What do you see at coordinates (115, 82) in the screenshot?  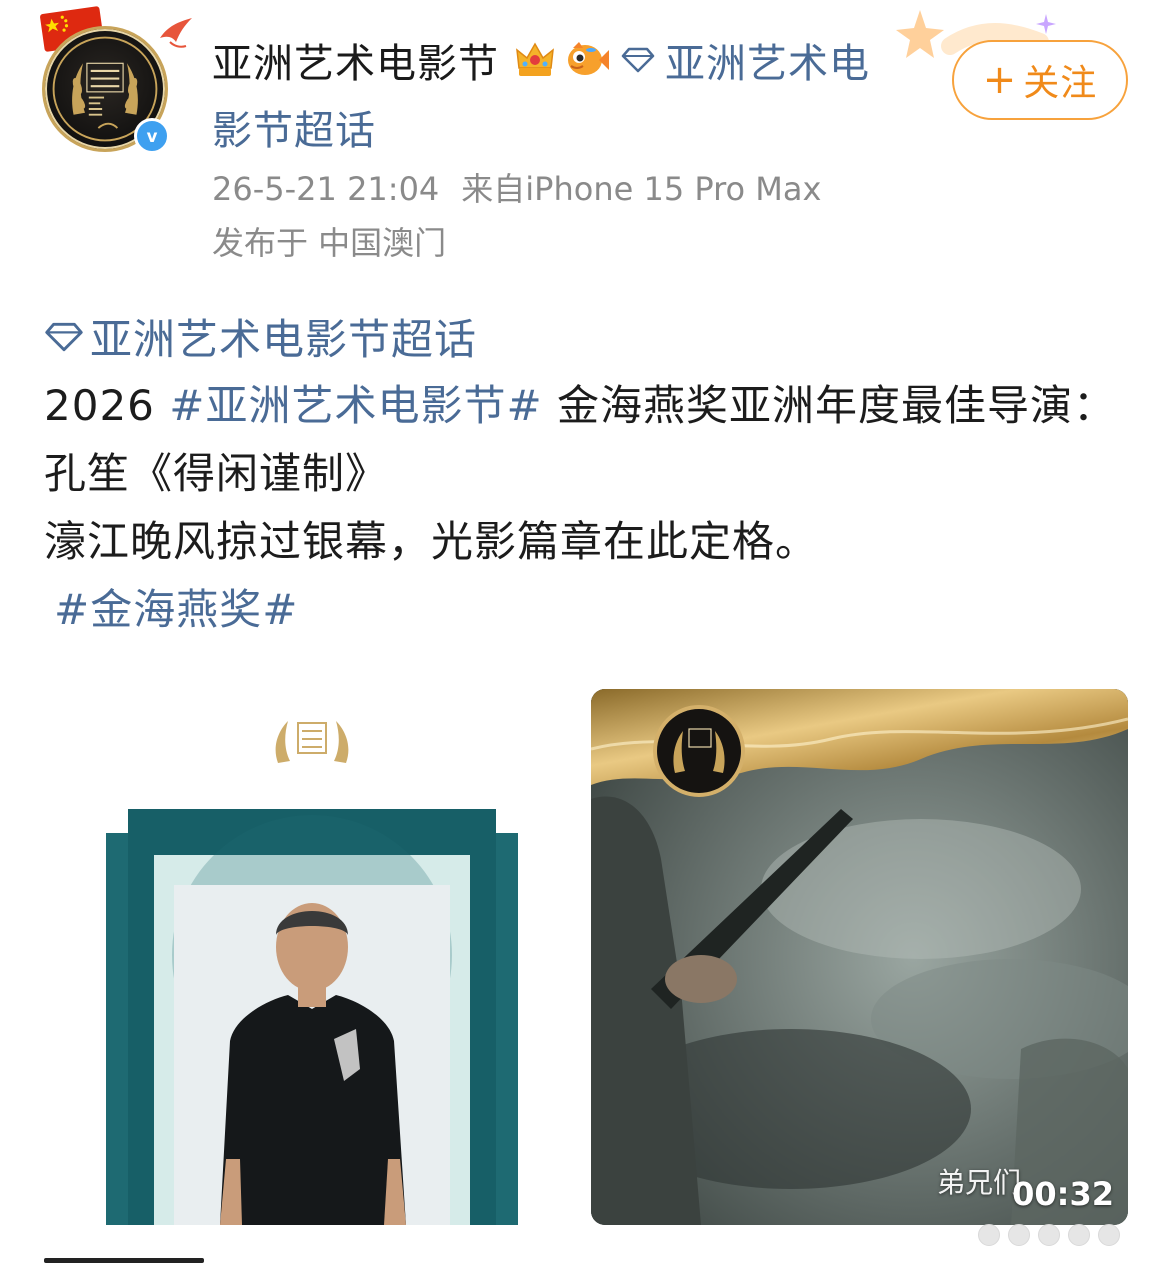 I see `author-avatar-group: v` at bounding box center [115, 82].